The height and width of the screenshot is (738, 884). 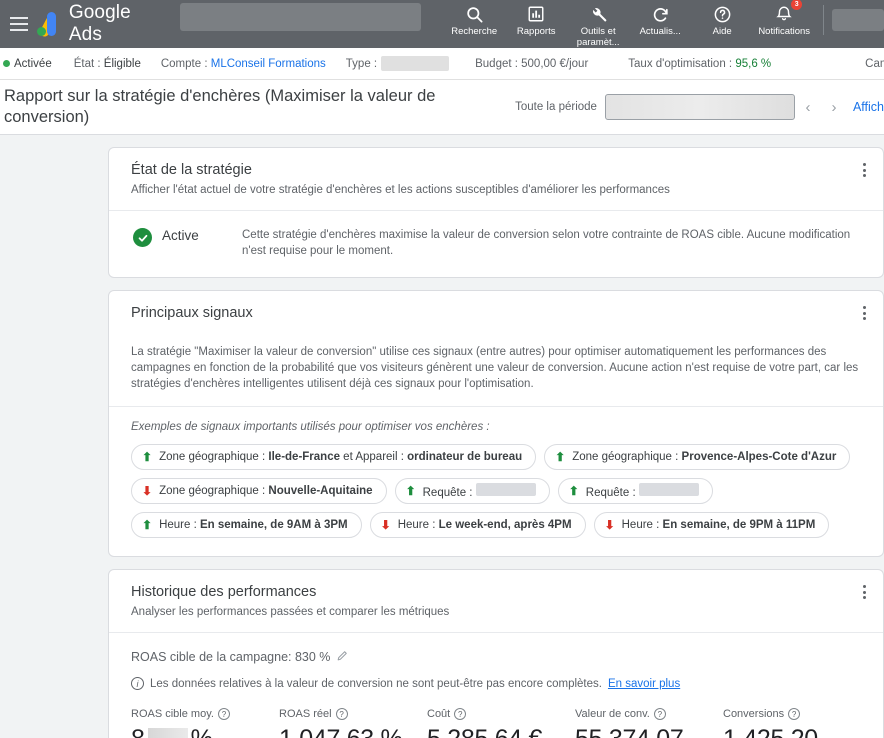 I want to click on metric-label: ROAS cible moy., so click(x=172, y=714).